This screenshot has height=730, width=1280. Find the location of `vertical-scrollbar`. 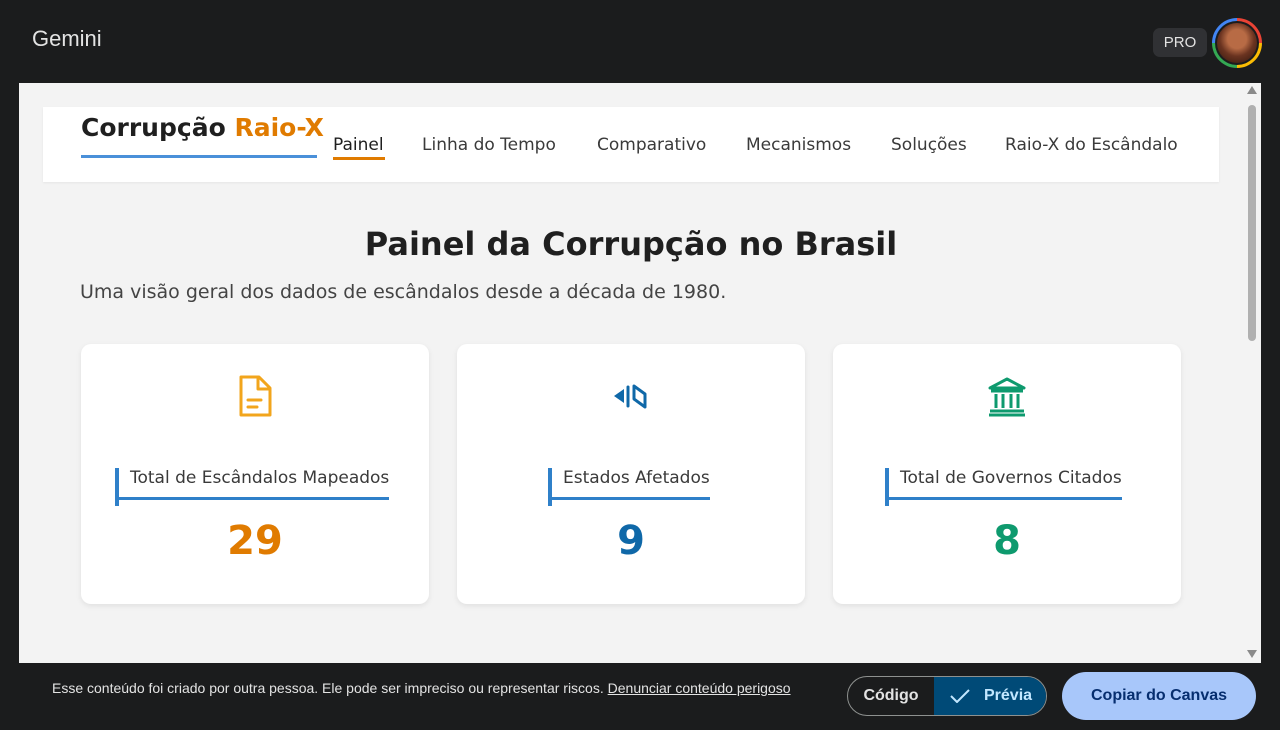

vertical-scrollbar is located at coordinates (1252, 373).